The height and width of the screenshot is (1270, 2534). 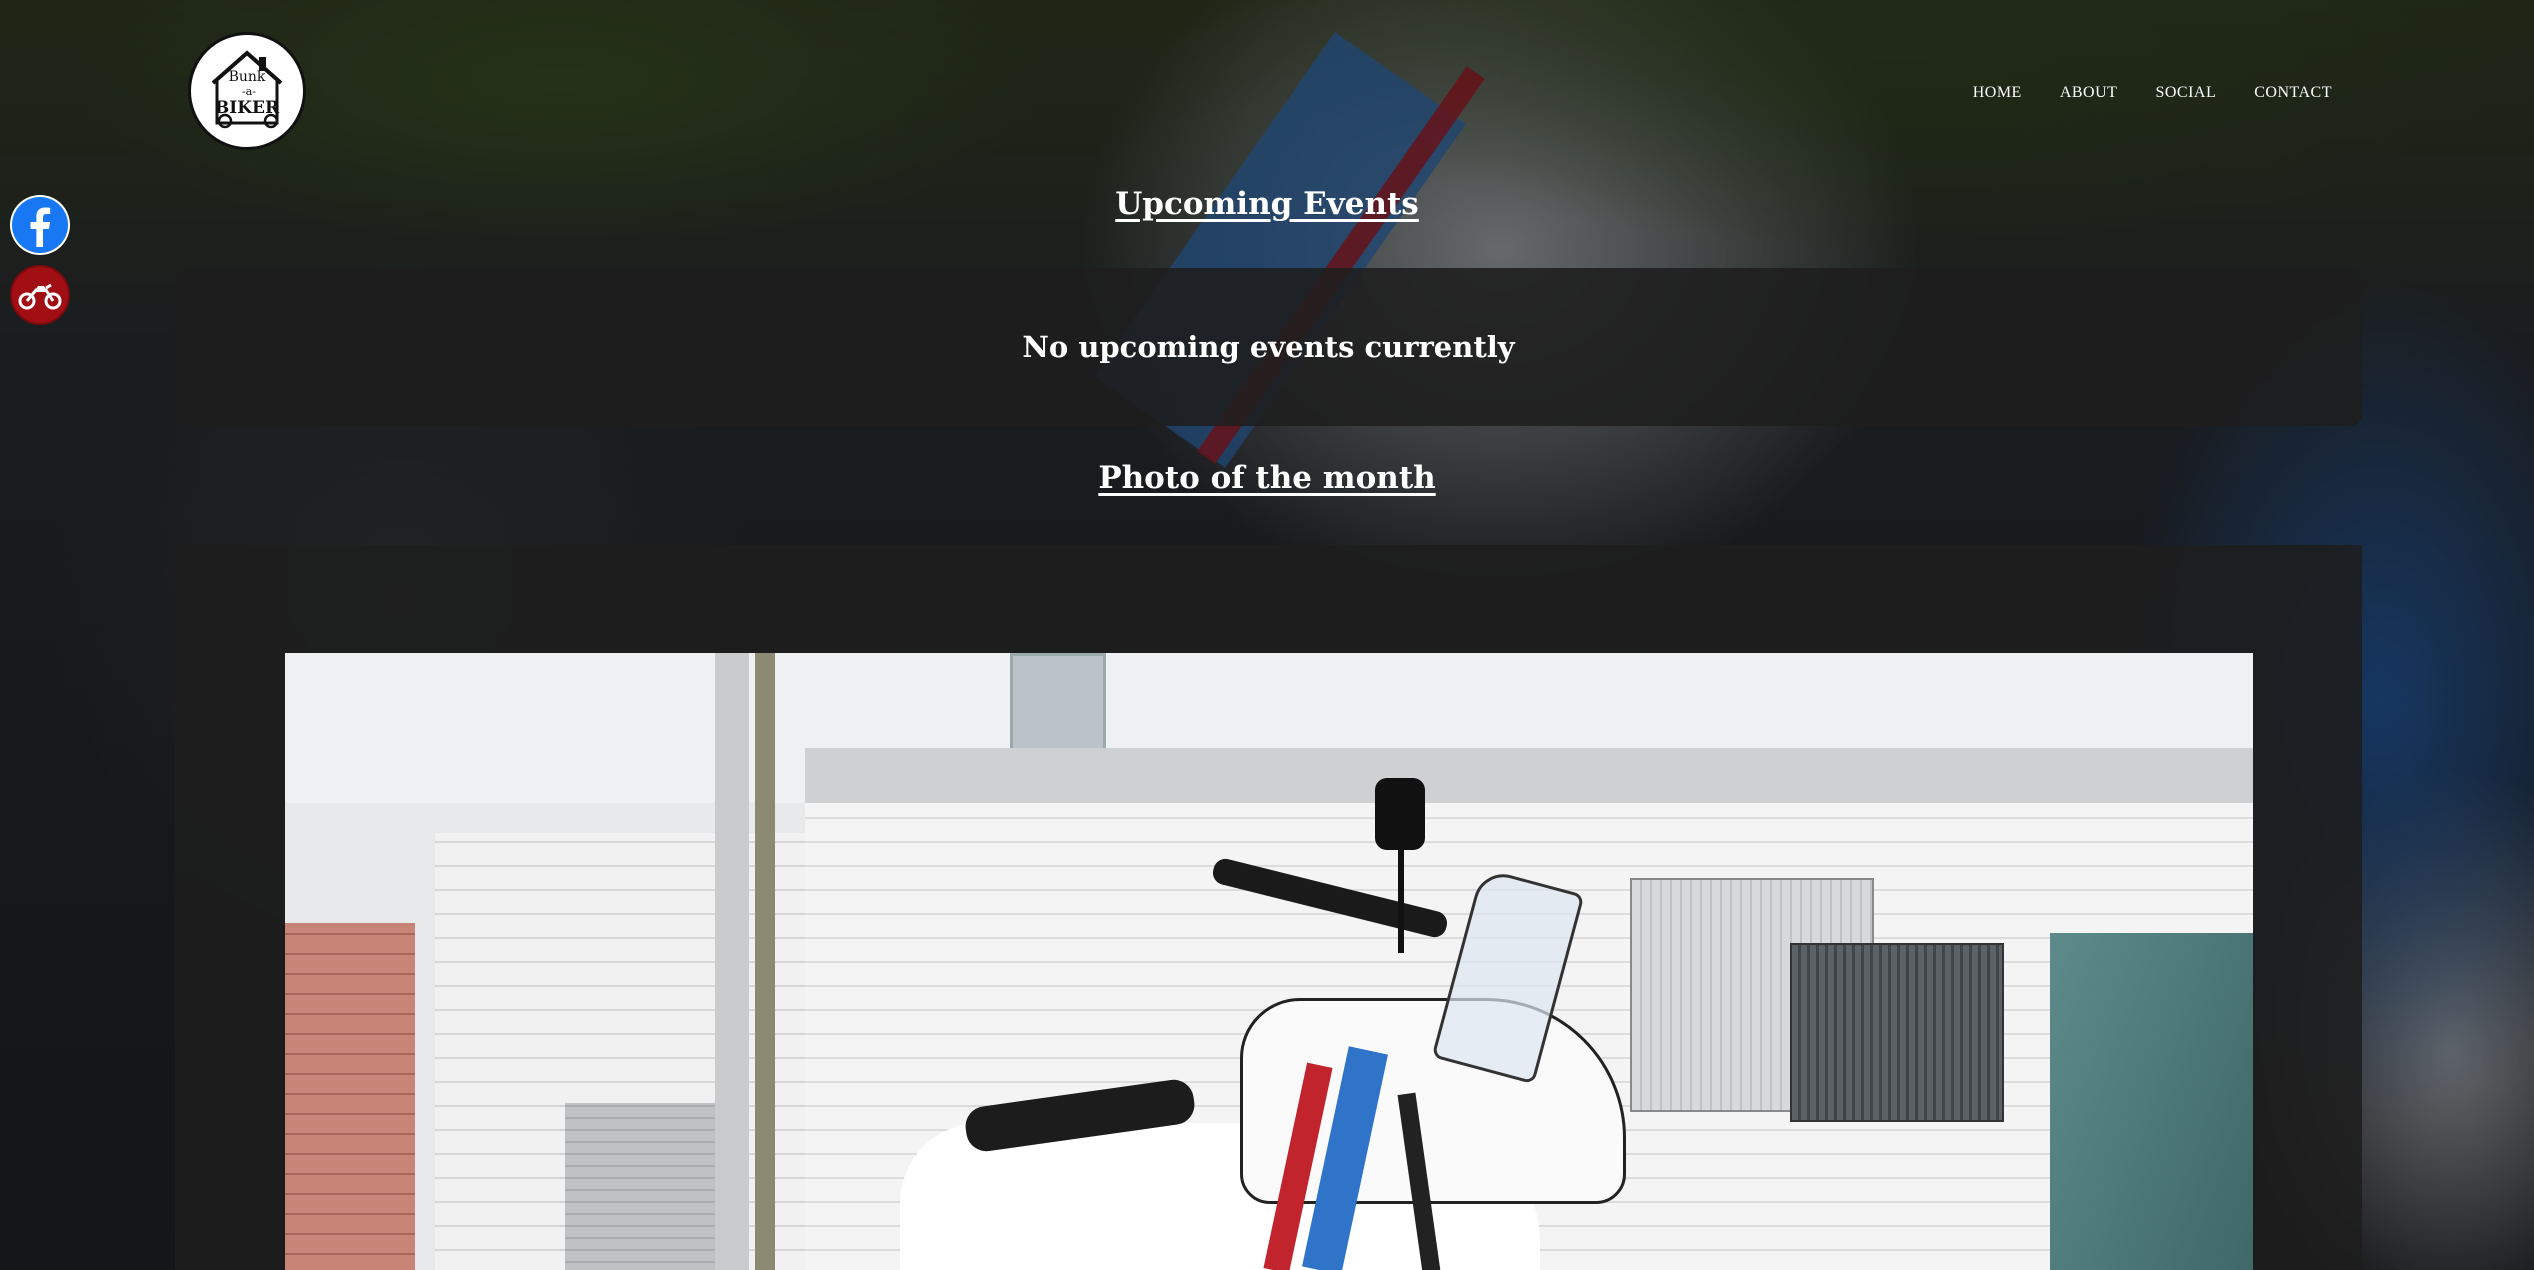 I want to click on photo-wood-pole, so click(x=765, y=961).